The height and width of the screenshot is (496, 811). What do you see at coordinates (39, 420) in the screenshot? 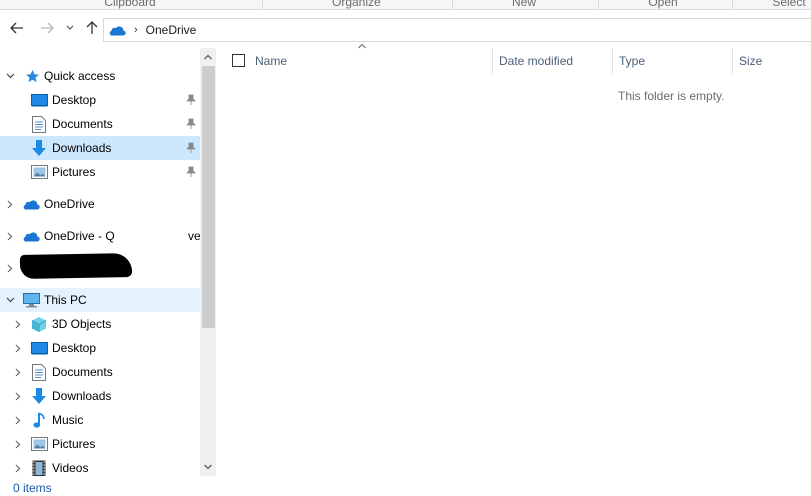
I see `music-note-icon` at bounding box center [39, 420].